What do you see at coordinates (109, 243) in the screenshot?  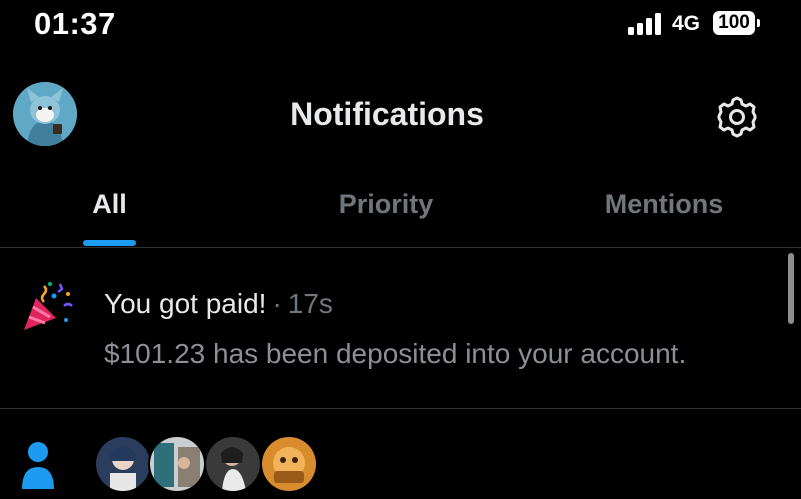 I see `active-tab-indicator` at bounding box center [109, 243].